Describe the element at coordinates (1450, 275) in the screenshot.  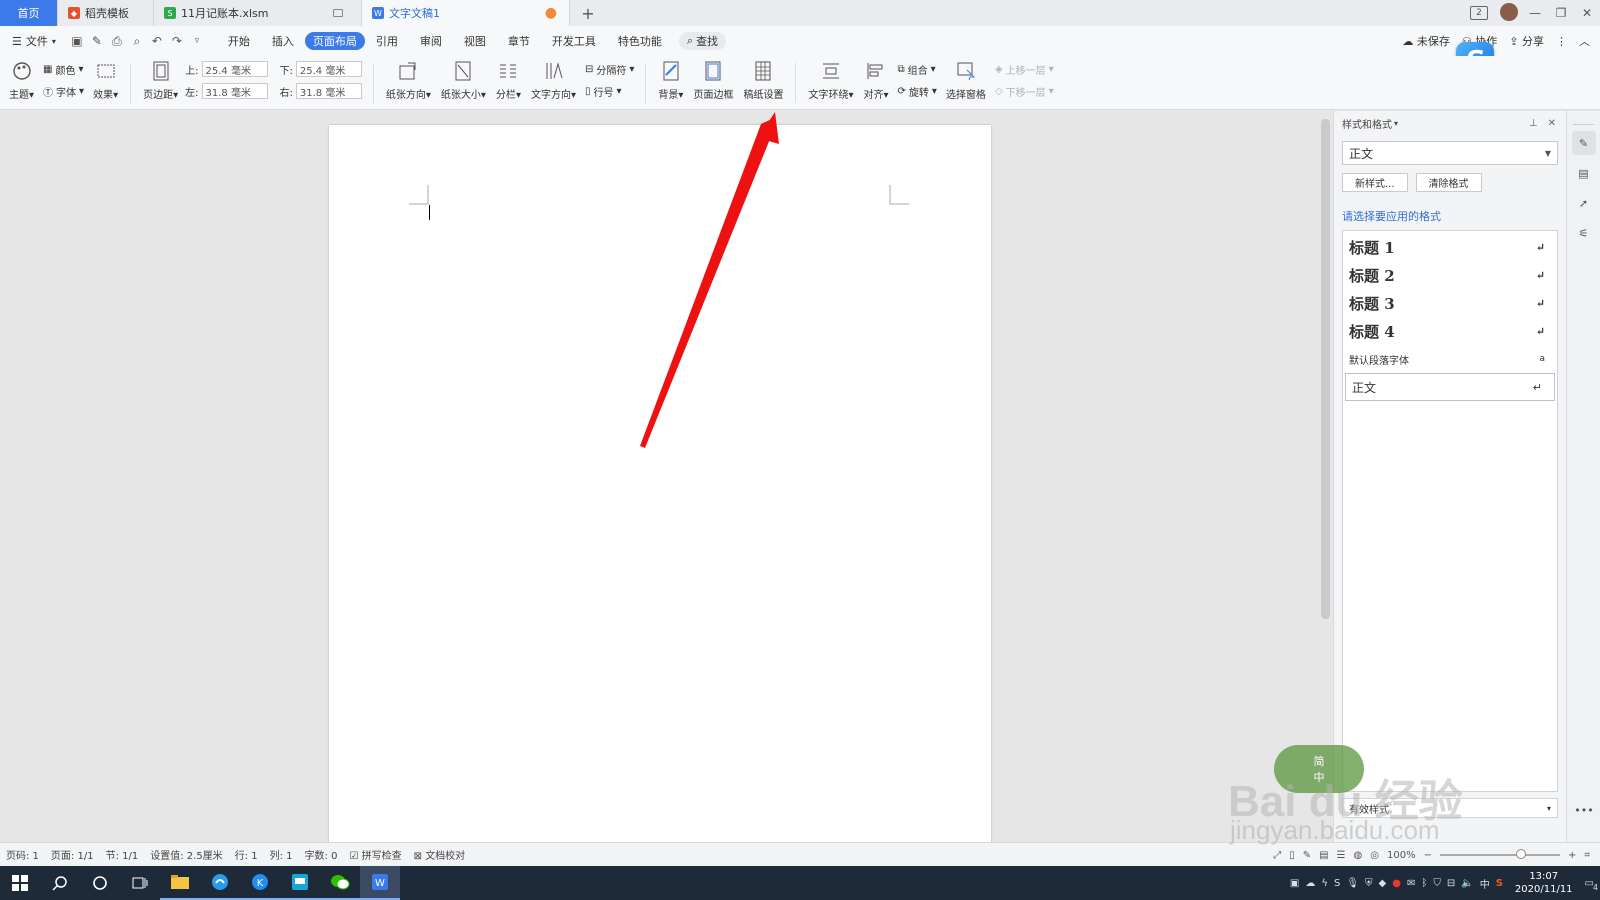
I see `style-item-heading-2: 标题 2 ↵` at that location.